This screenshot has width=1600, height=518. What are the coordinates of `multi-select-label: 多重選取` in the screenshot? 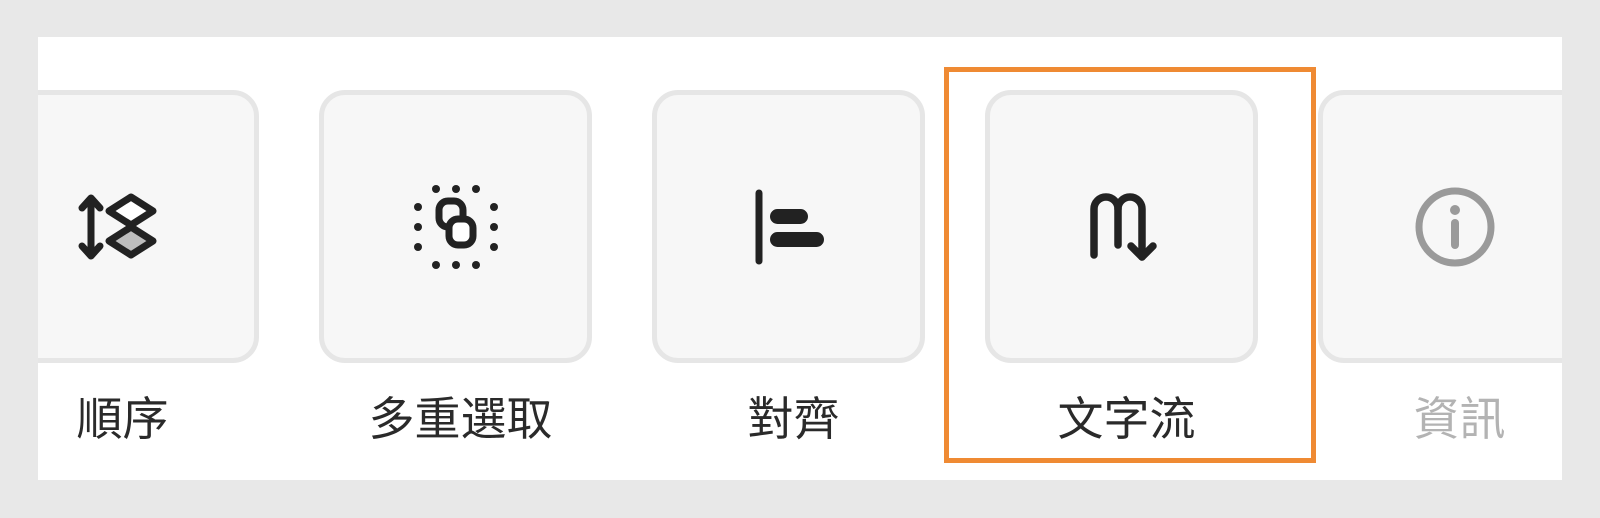 It's located at (460, 419).